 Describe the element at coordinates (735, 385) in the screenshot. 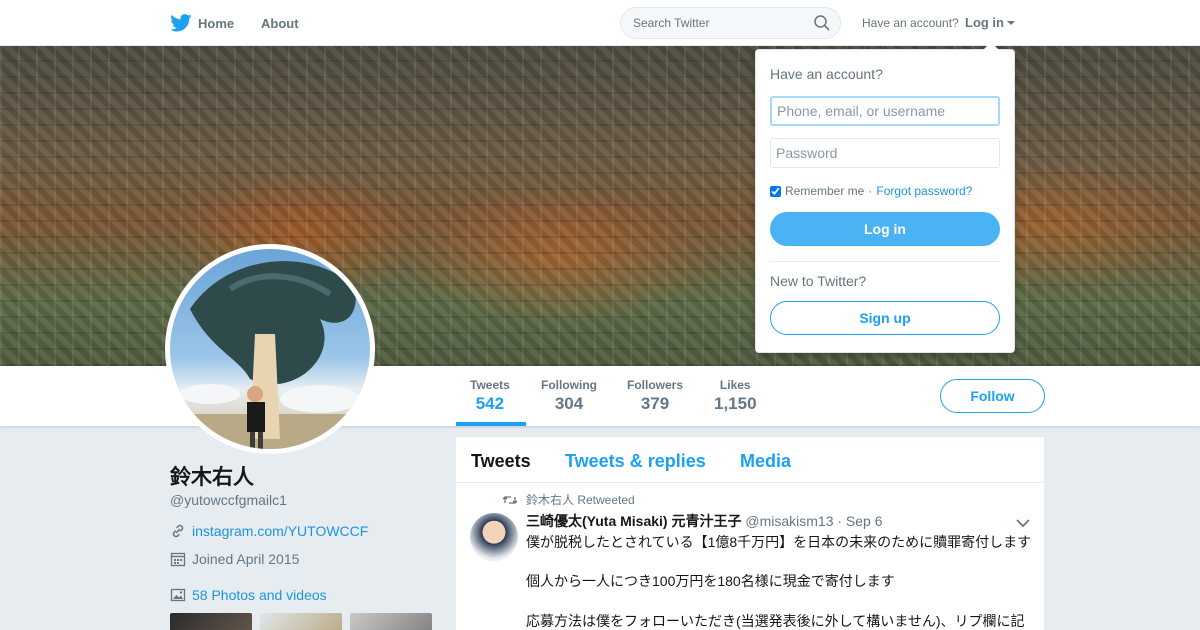

I see `stat-label: Likes` at that location.